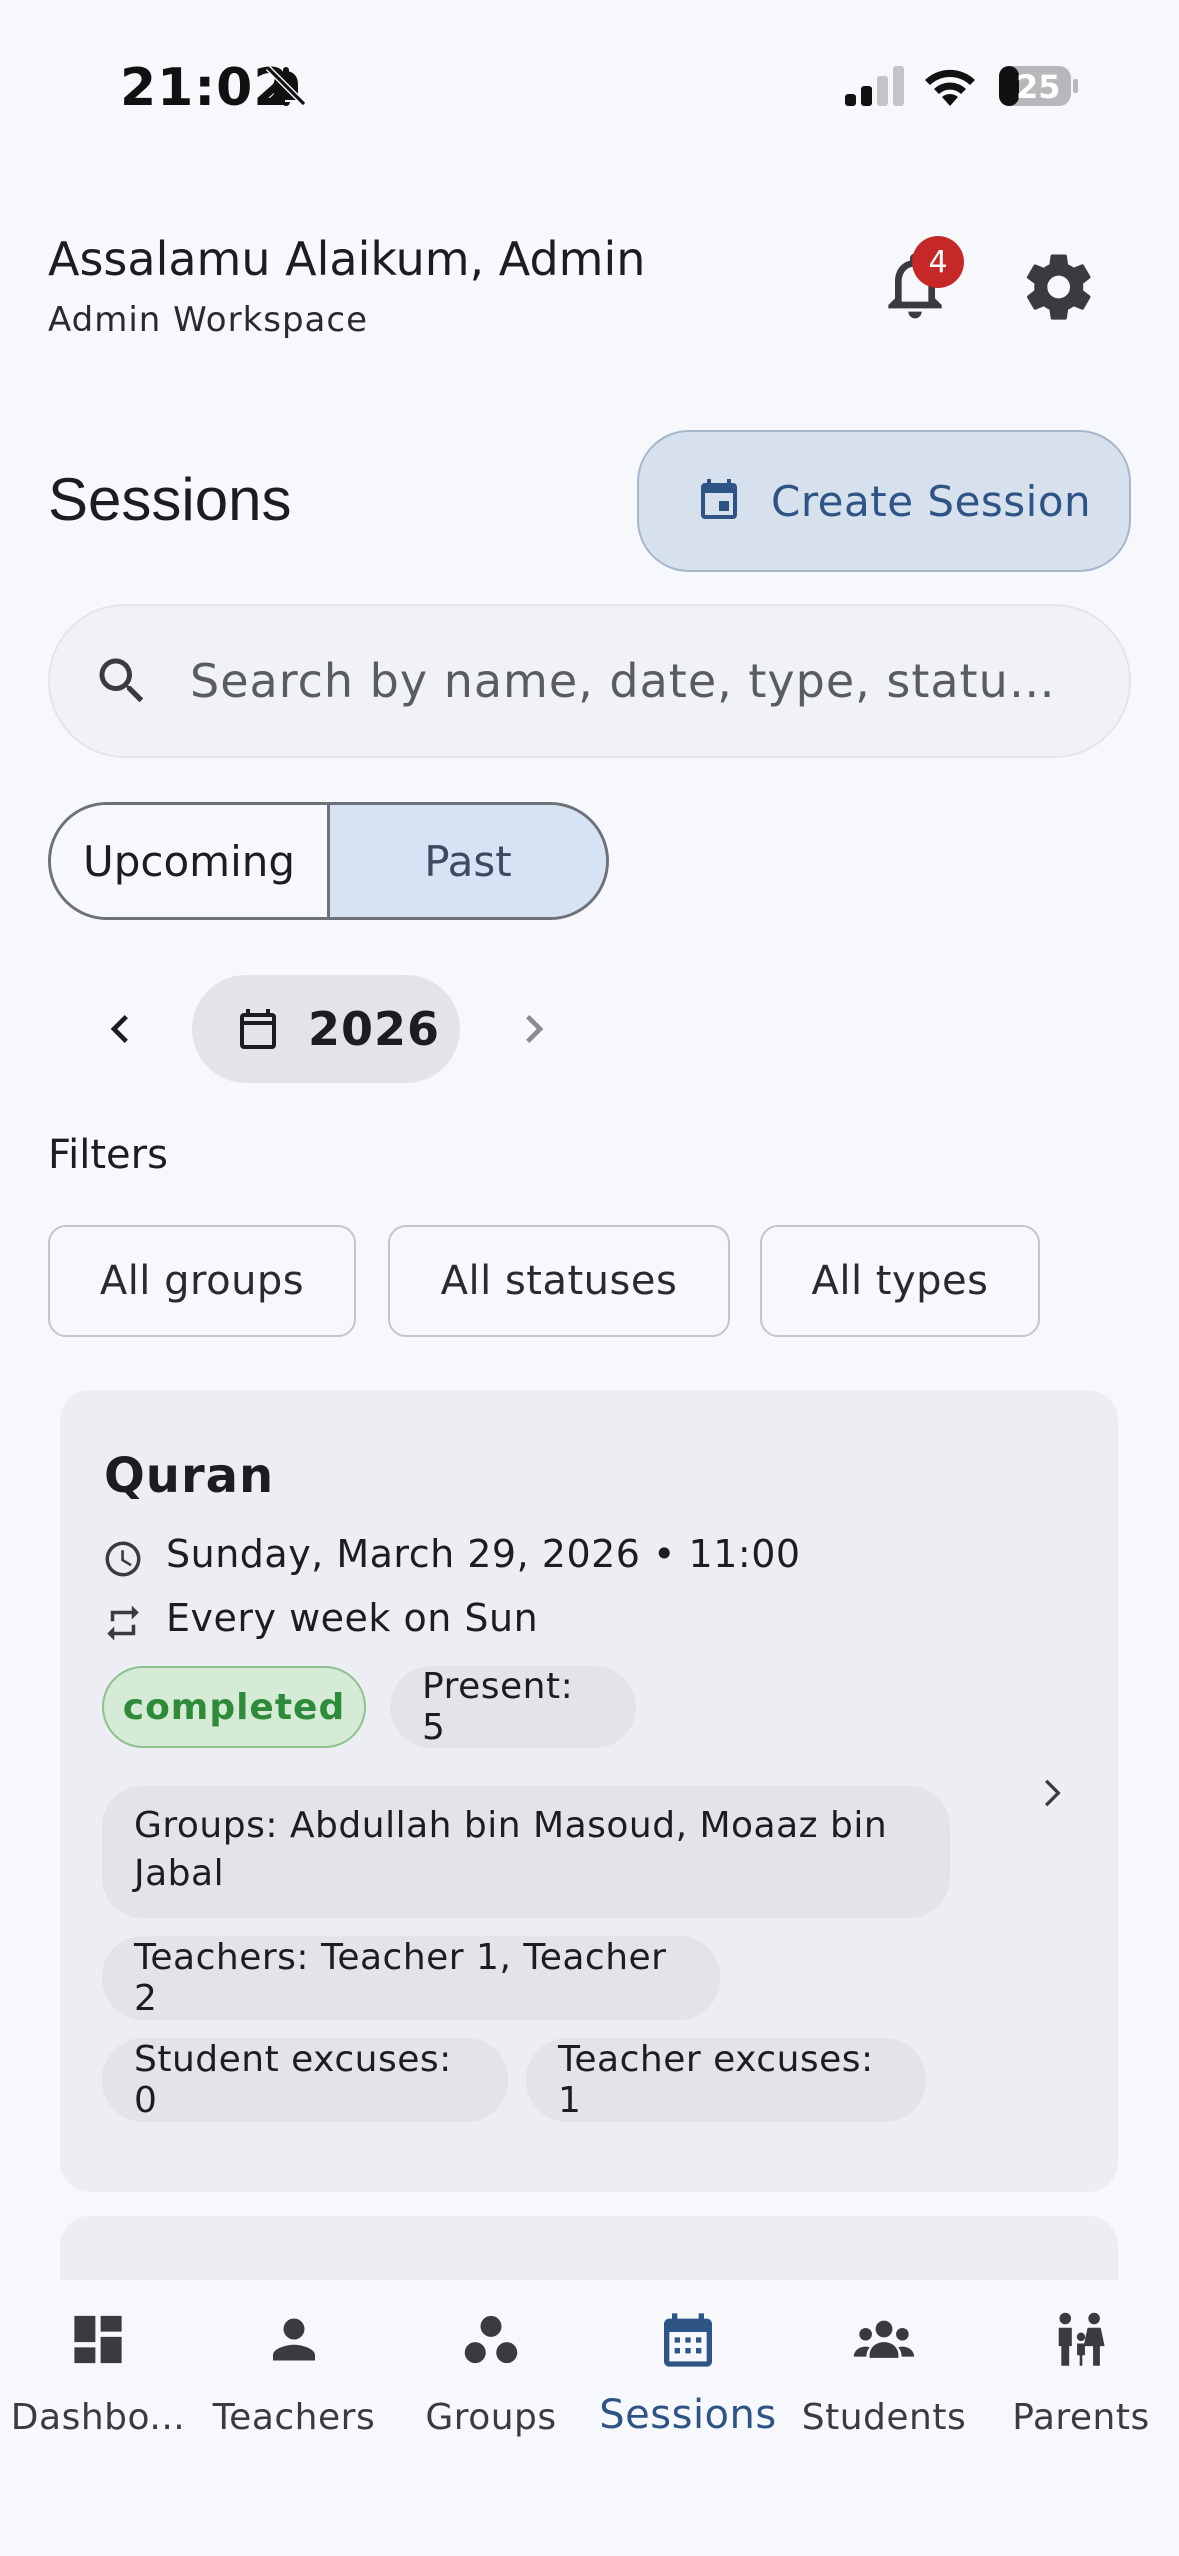 This screenshot has width=1179, height=2556. I want to click on year-picker-button: 2026, so click(326, 1029).